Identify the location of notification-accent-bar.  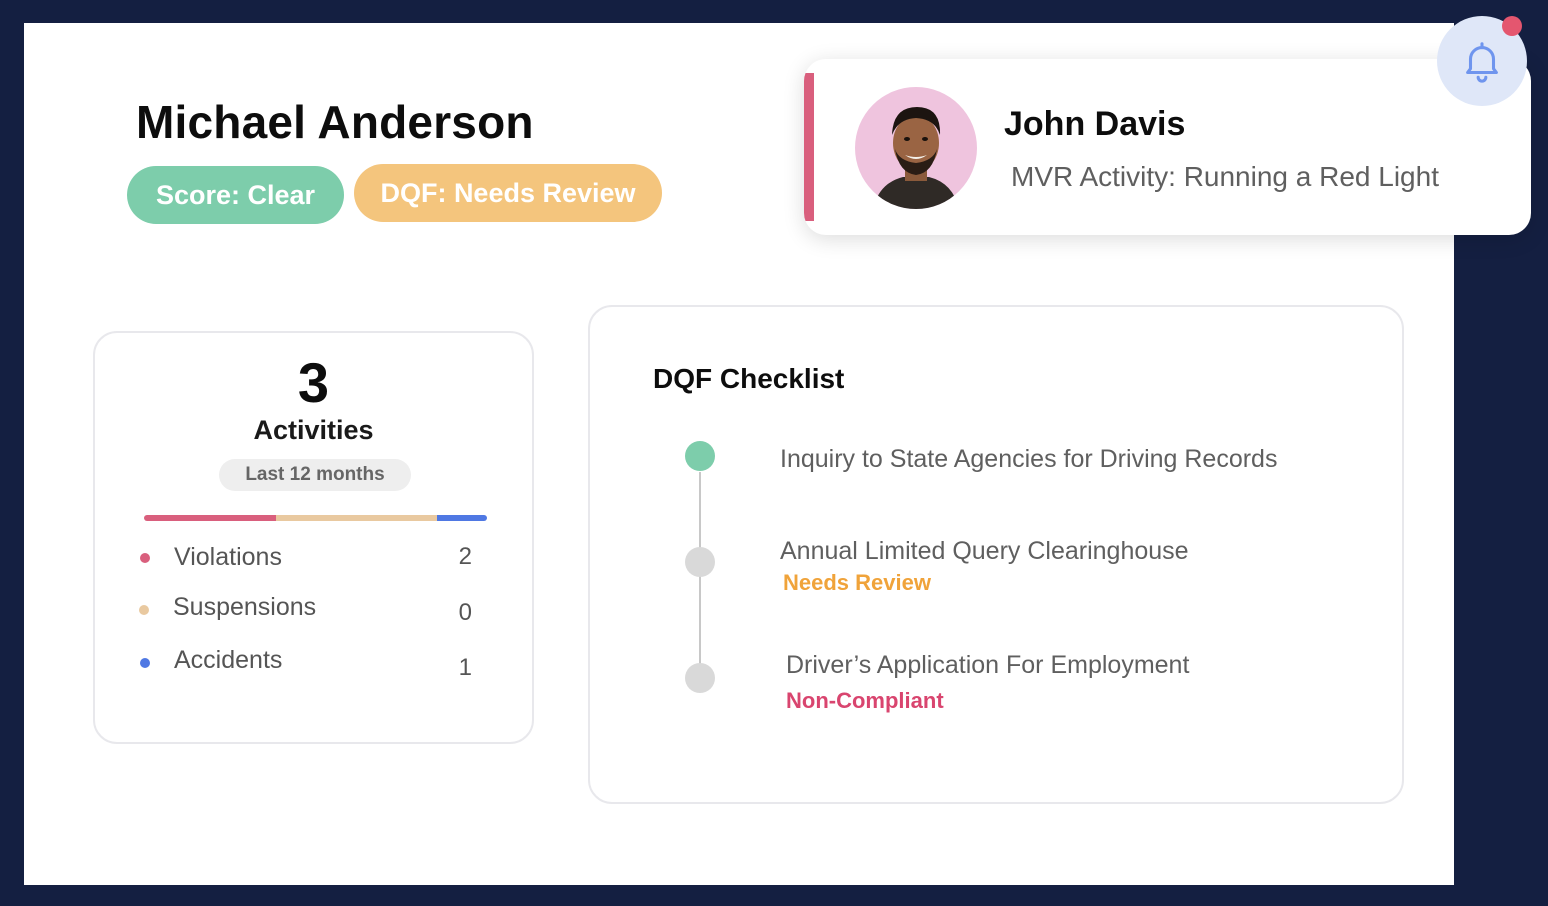
(809, 147).